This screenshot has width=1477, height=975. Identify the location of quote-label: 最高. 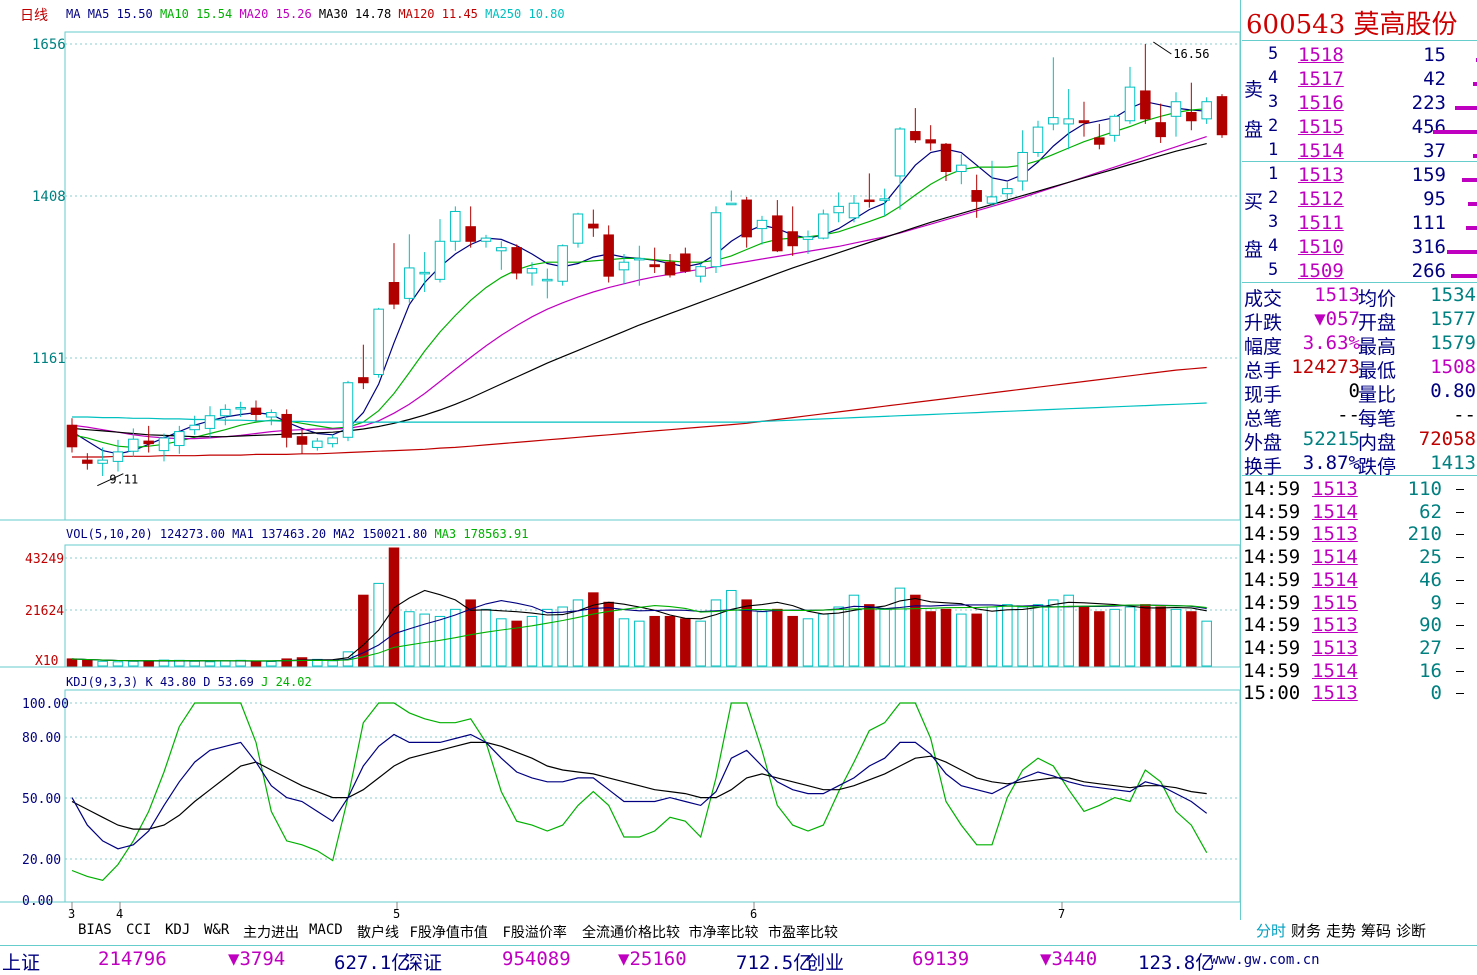
(1377, 347).